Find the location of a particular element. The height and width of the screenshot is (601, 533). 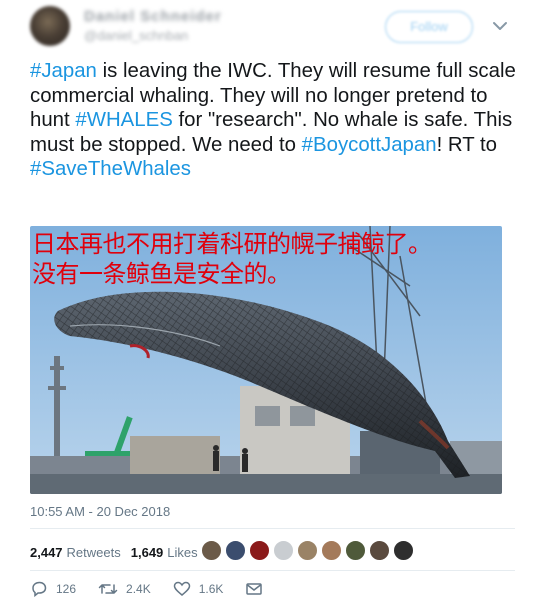

like-button: 1.6K is located at coordinates (198, 589).